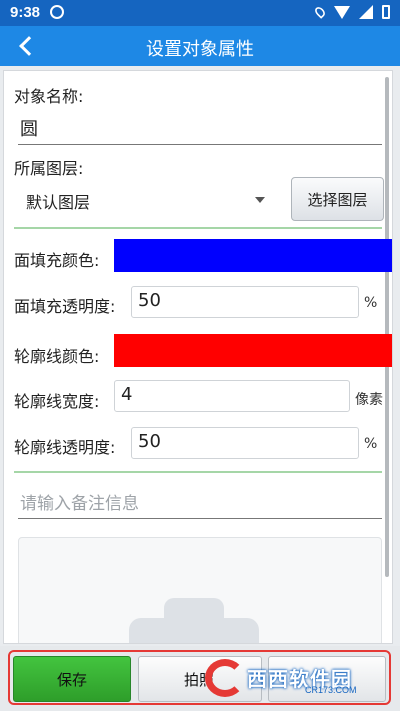  I want to click on camera-icon, so click(194, 620).